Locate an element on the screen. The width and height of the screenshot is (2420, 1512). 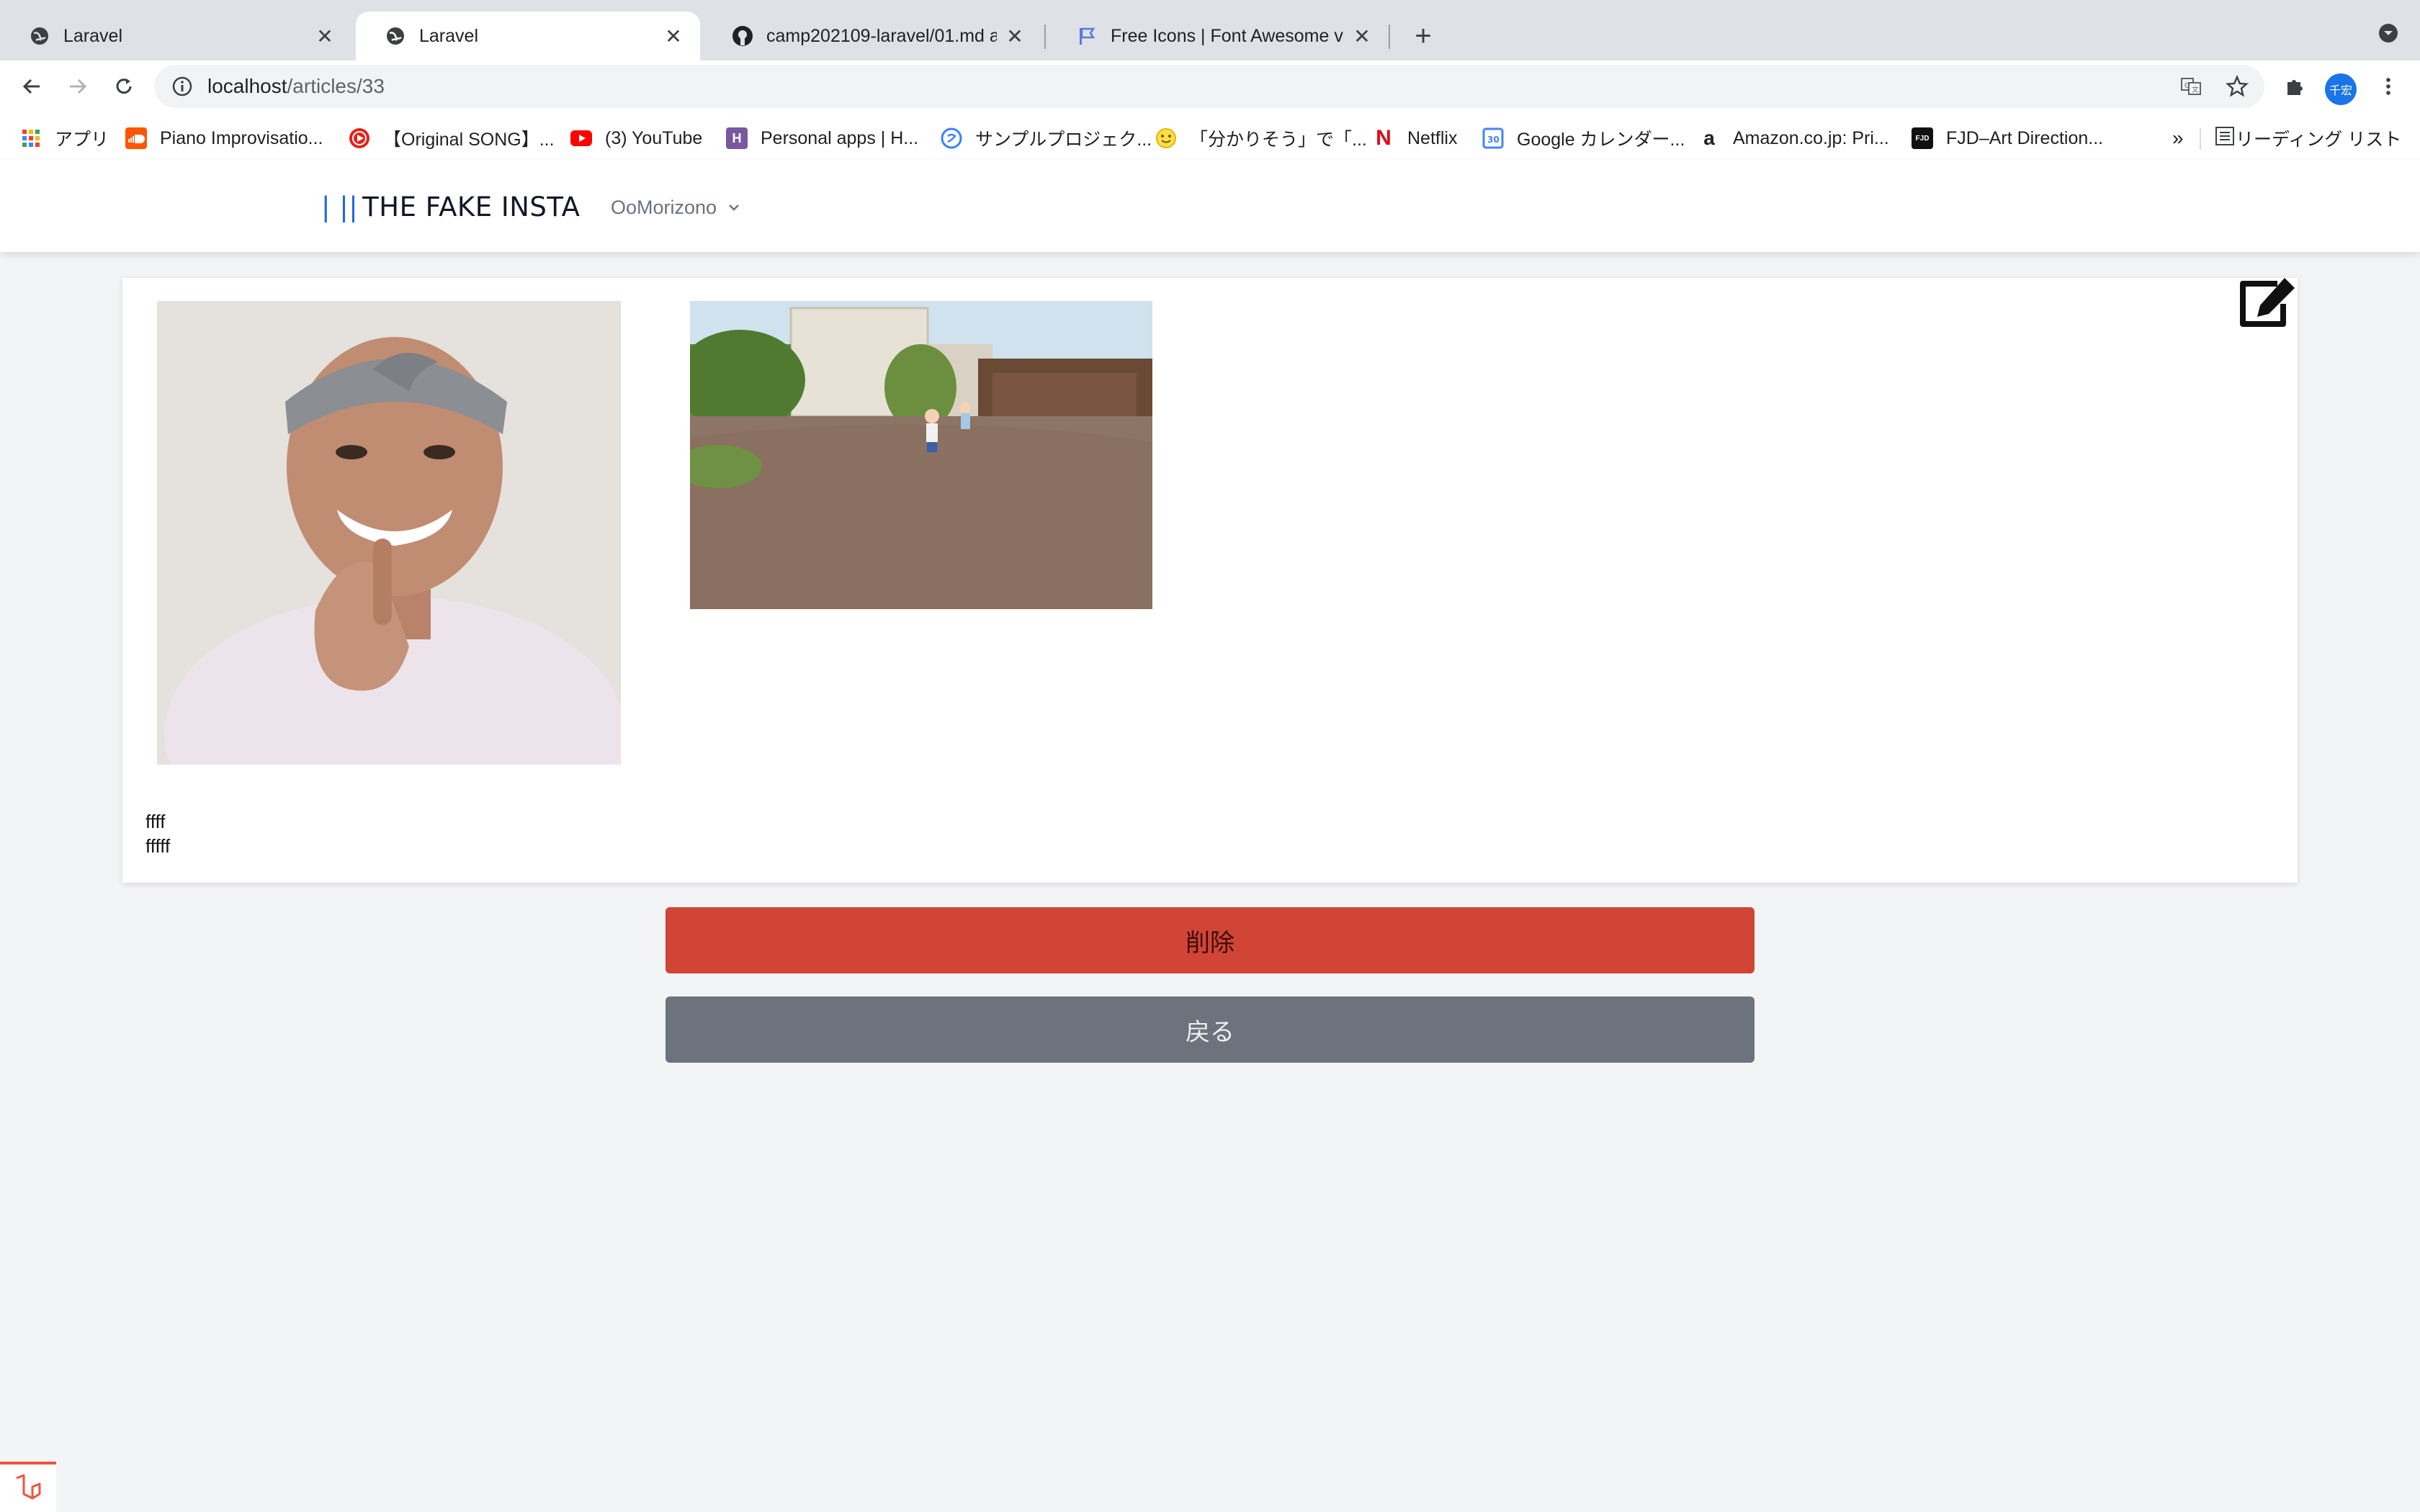
profile-avatar: 千宏 is located at coordinates (2341, 89).